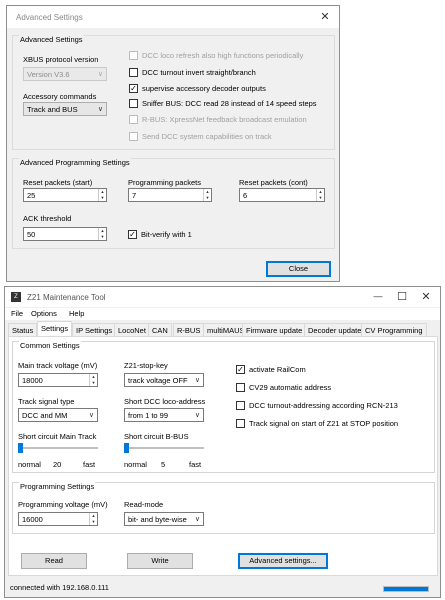 The height and width of the screenshot is (600, 445). I want to click on menu-bar: File Options Help, so click(222, 314).